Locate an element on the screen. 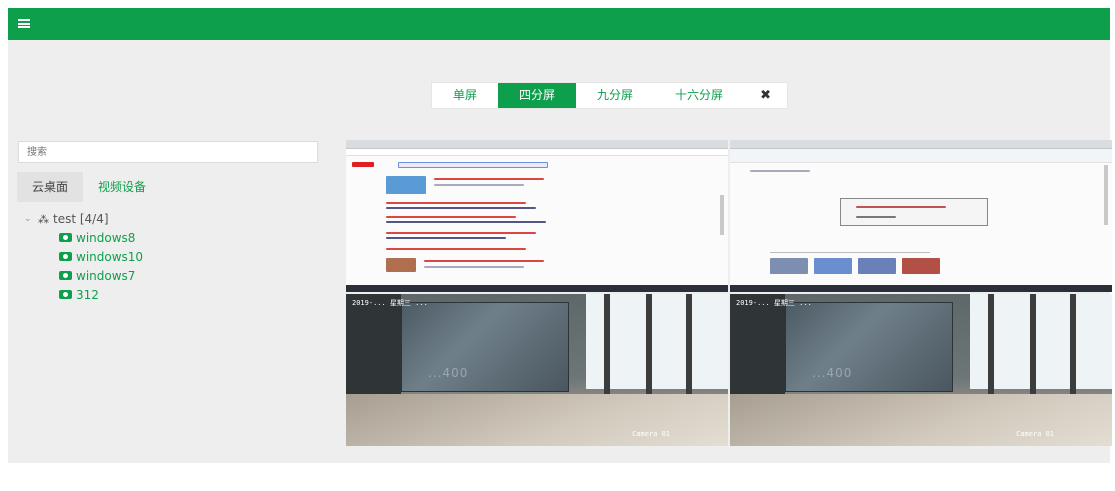 The height and width of the screenshot is (491, 1115). tree-item-label: windows10 is located at coordinates (110, 256).